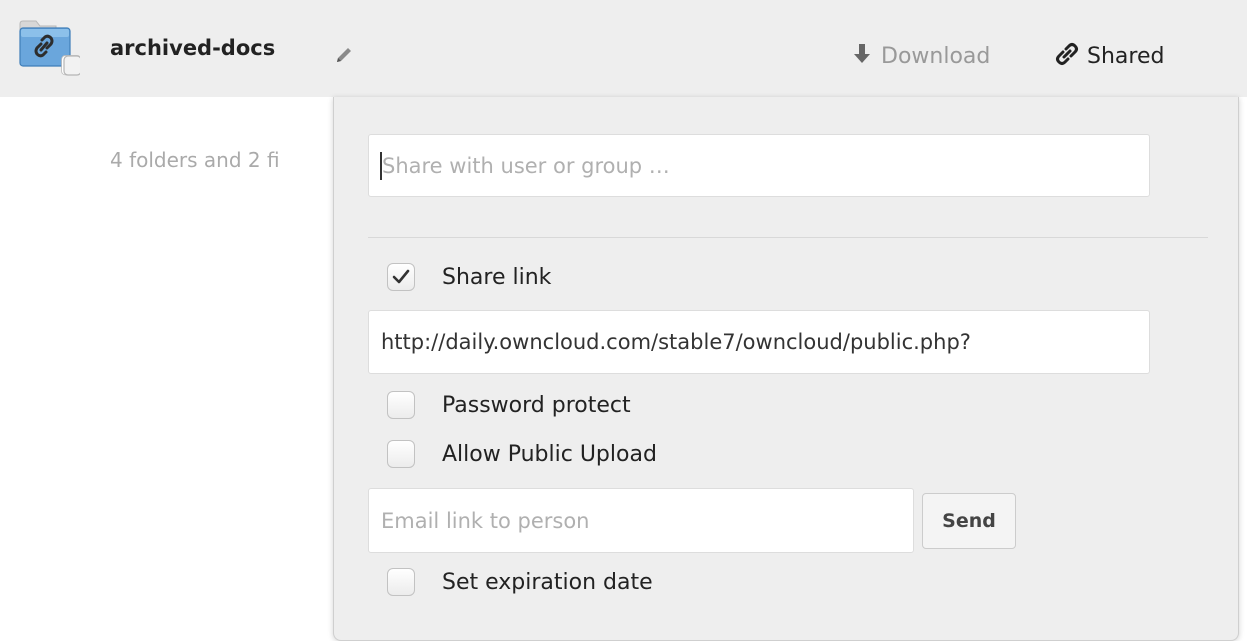 The height and width of the screenshot is (641, 1247). Describe the element at coordinates (192, 48) in the screenshot. I see `file-name: archived-docs` at that location.